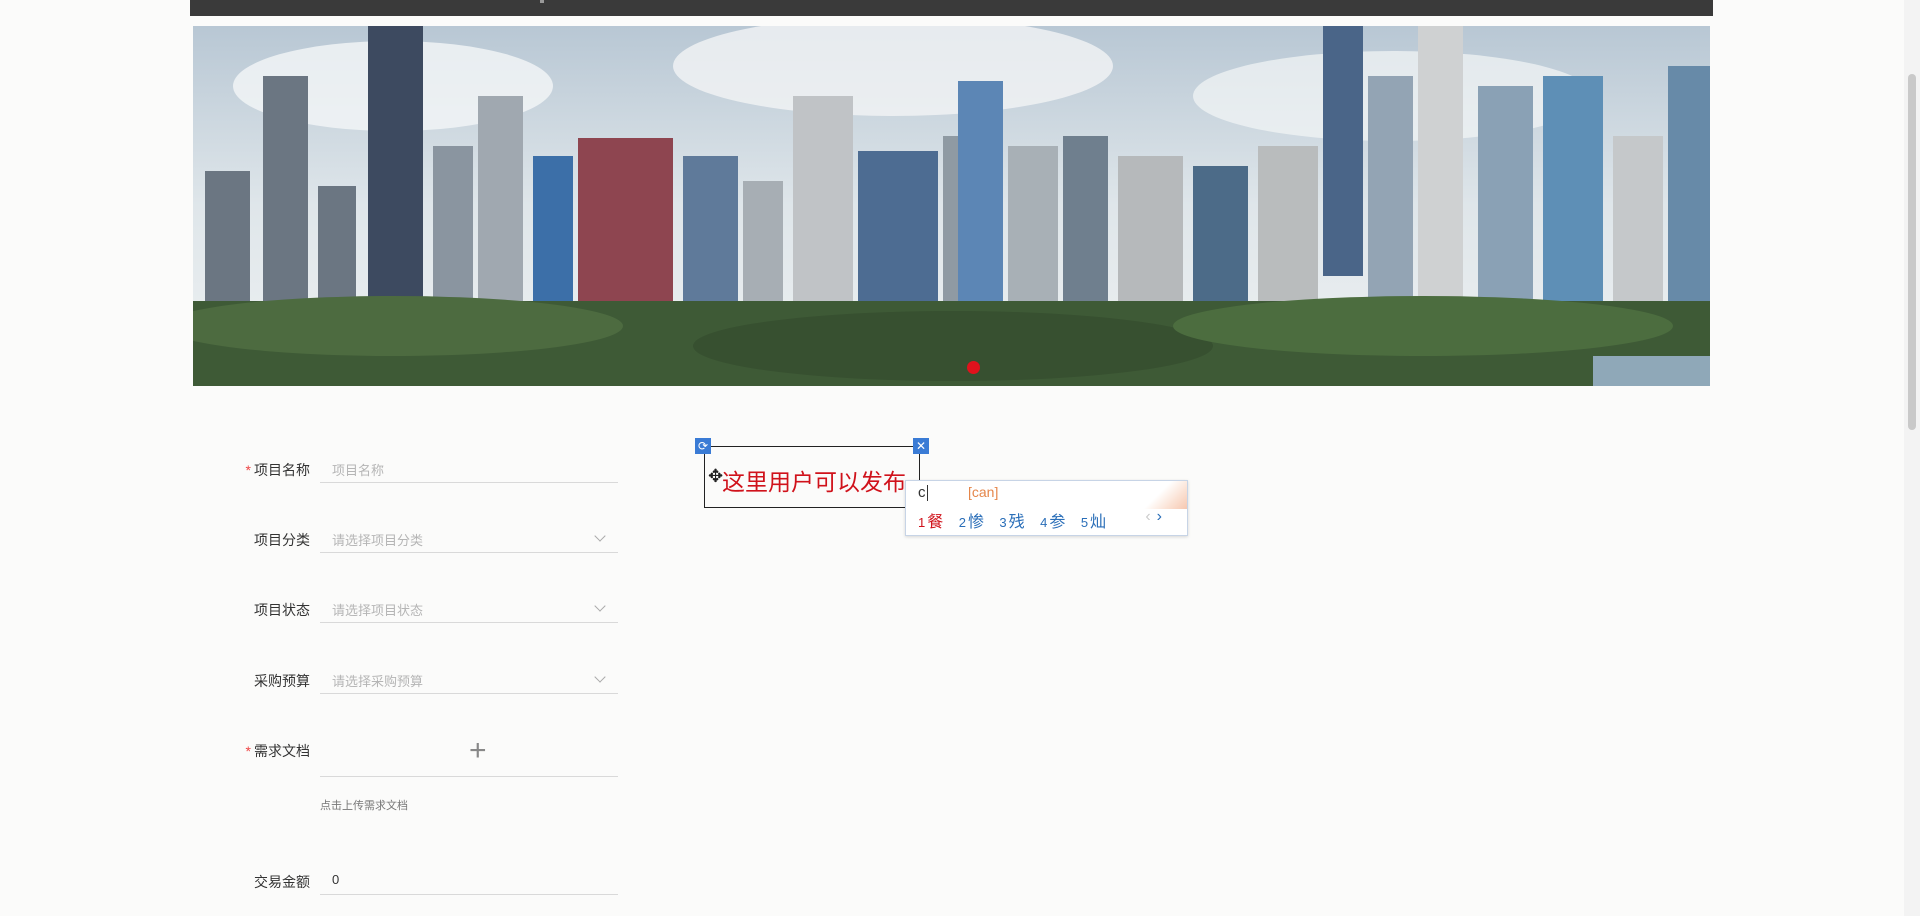  What do you see at coordinates (282, 882) in the screenshot?
I see `transaction-amount-label: 交易金额` at bounding box center [282, 882].